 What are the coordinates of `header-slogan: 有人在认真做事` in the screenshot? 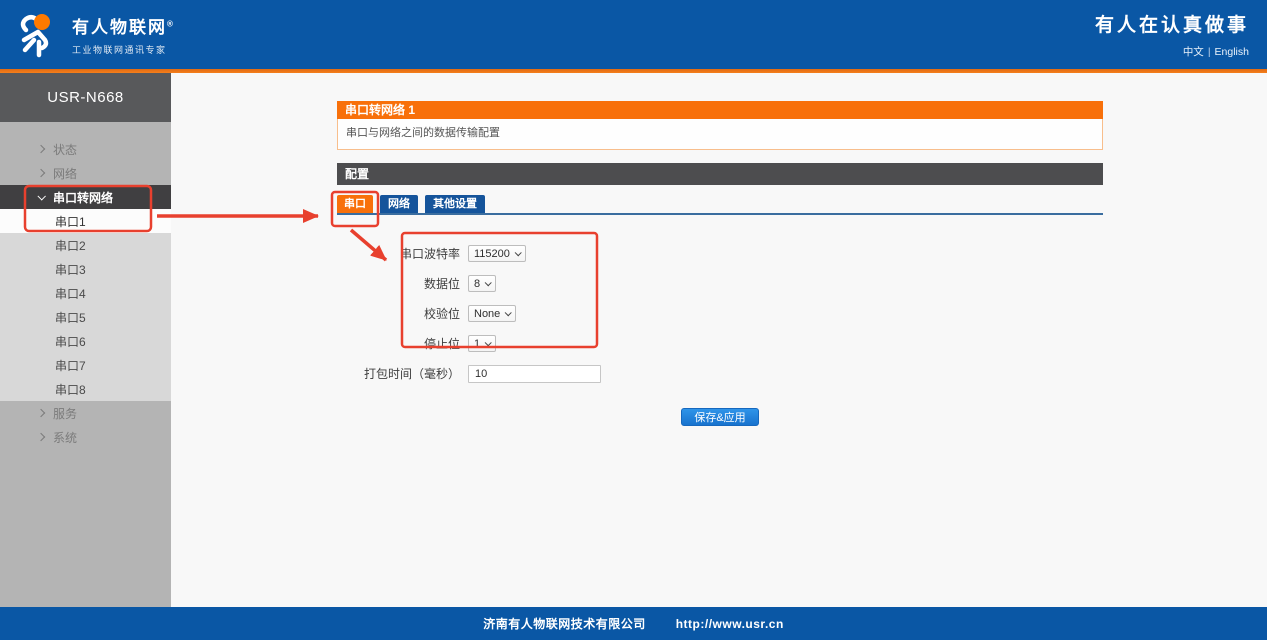 It's located at (1171, 25).